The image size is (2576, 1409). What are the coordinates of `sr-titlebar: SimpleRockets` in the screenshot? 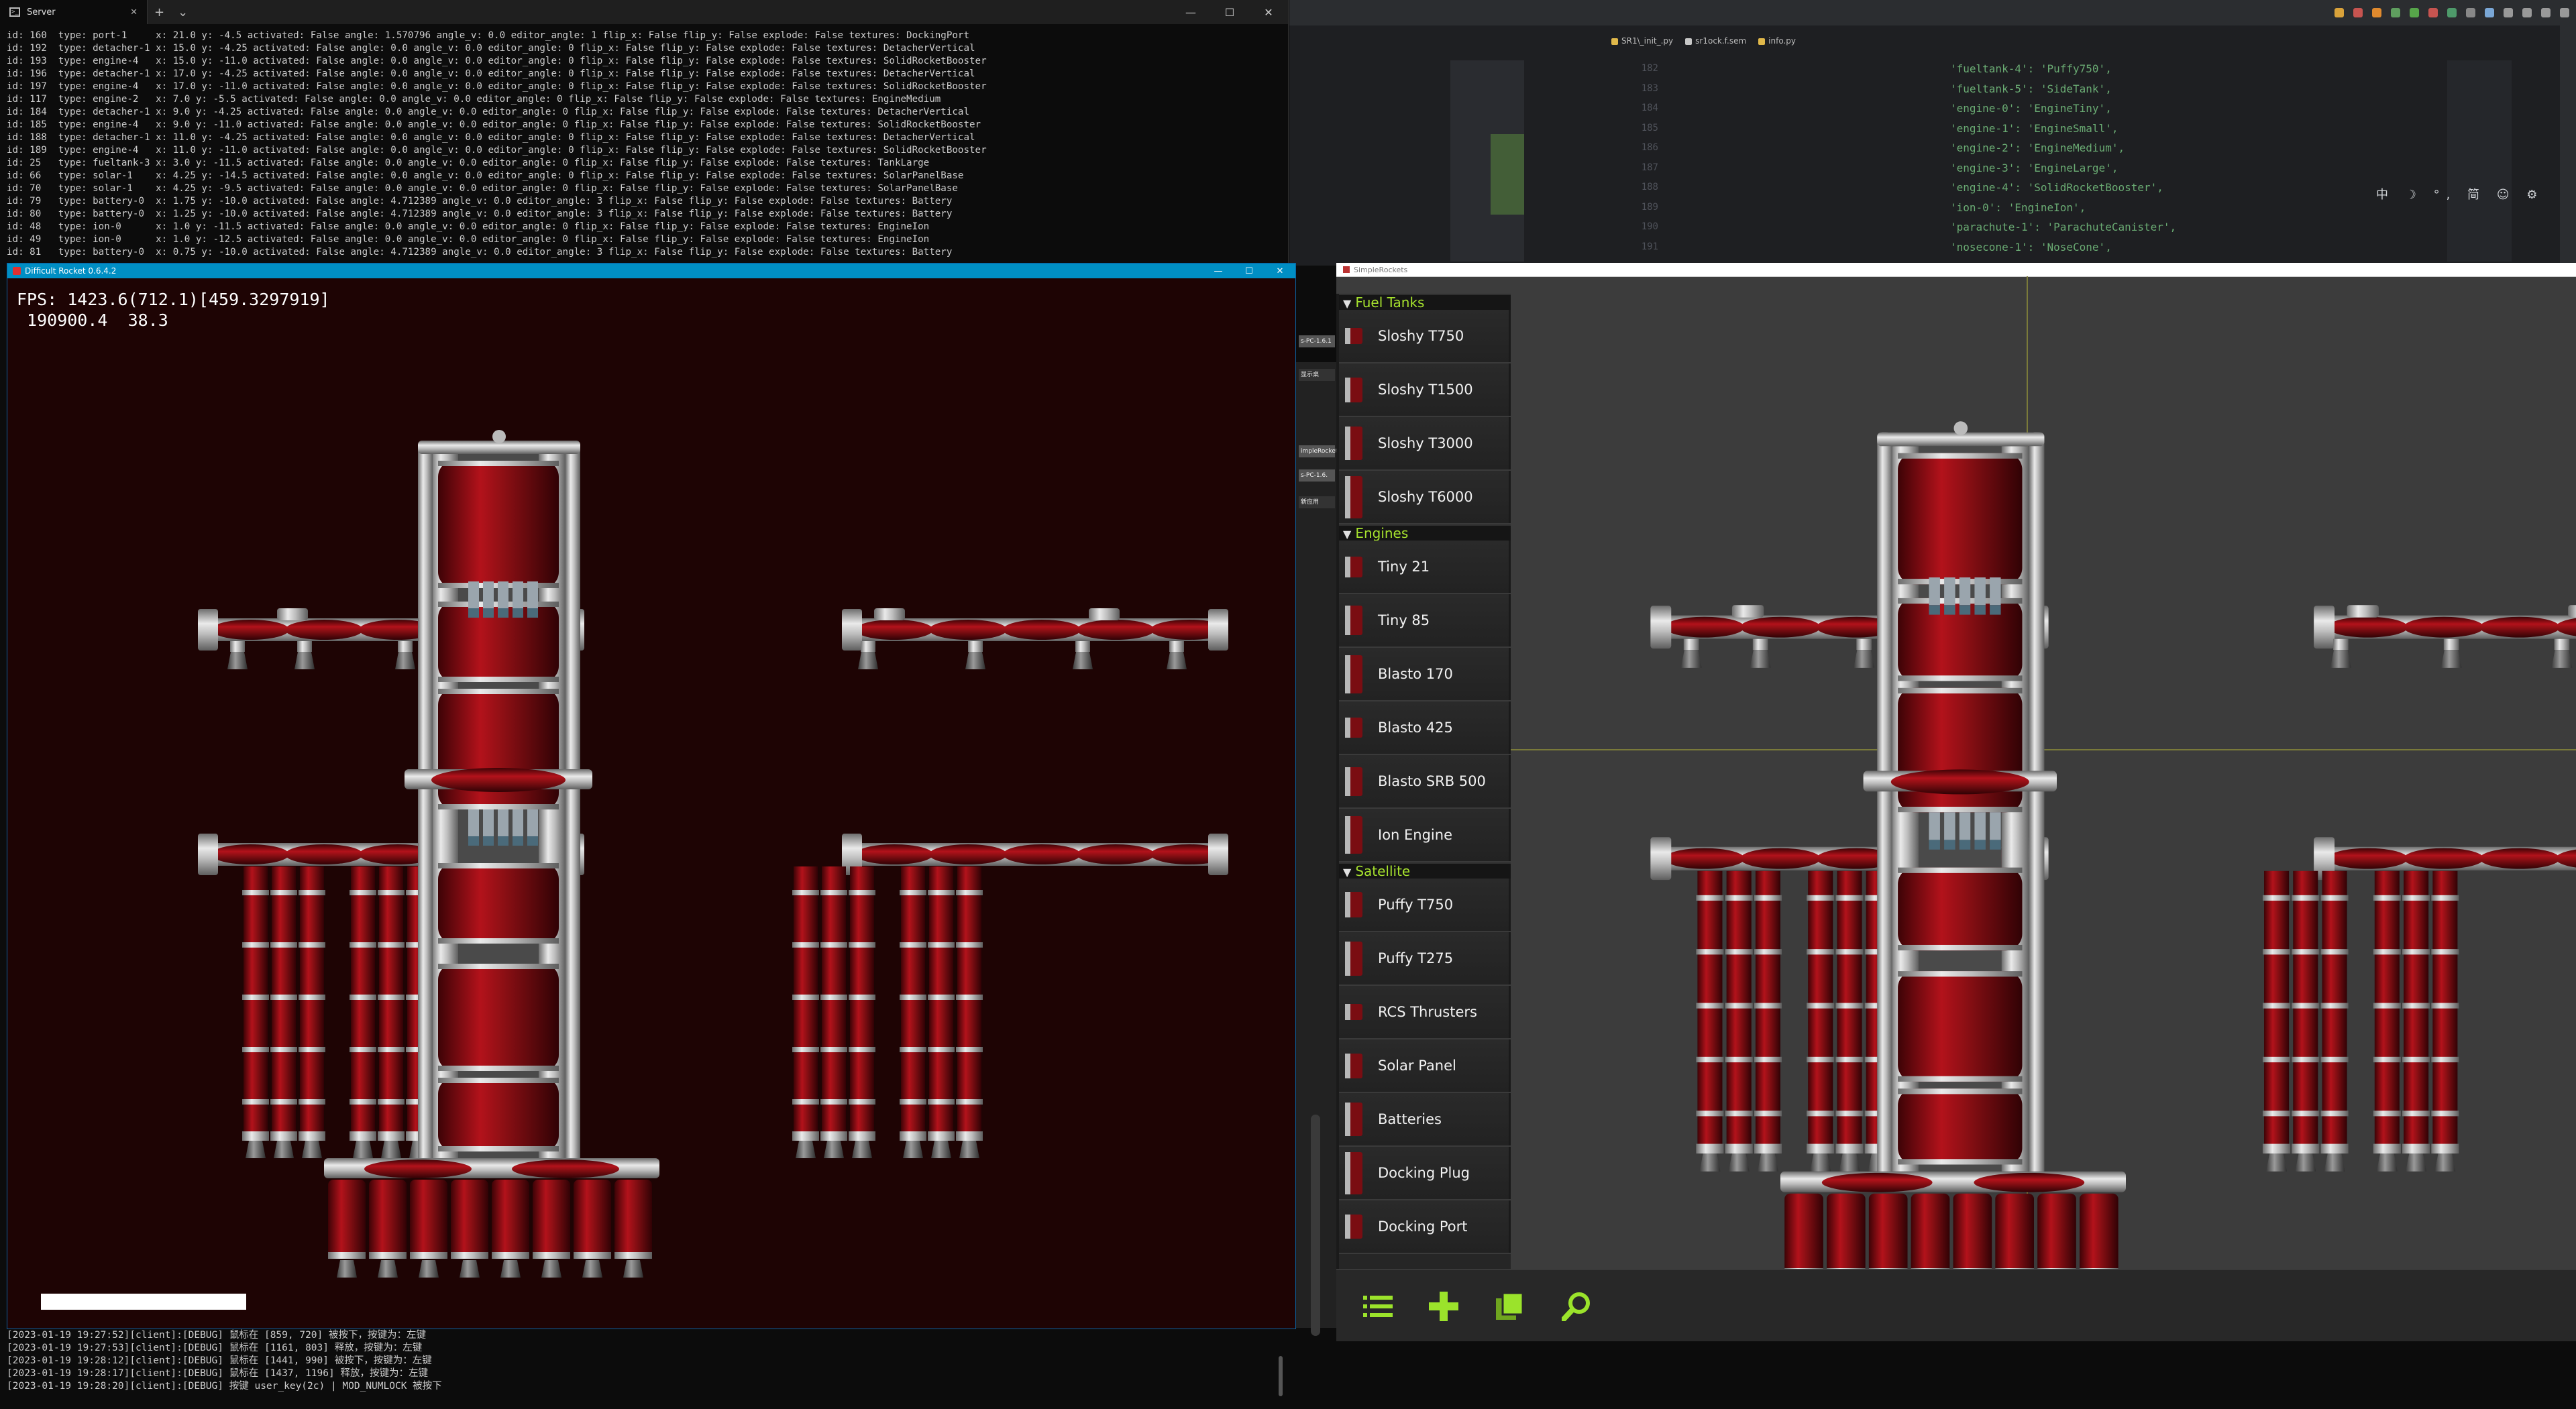 It's located at (1956, 270).